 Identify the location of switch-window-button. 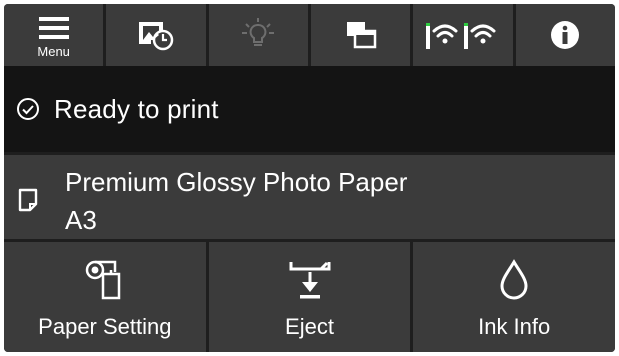
(360, 35).